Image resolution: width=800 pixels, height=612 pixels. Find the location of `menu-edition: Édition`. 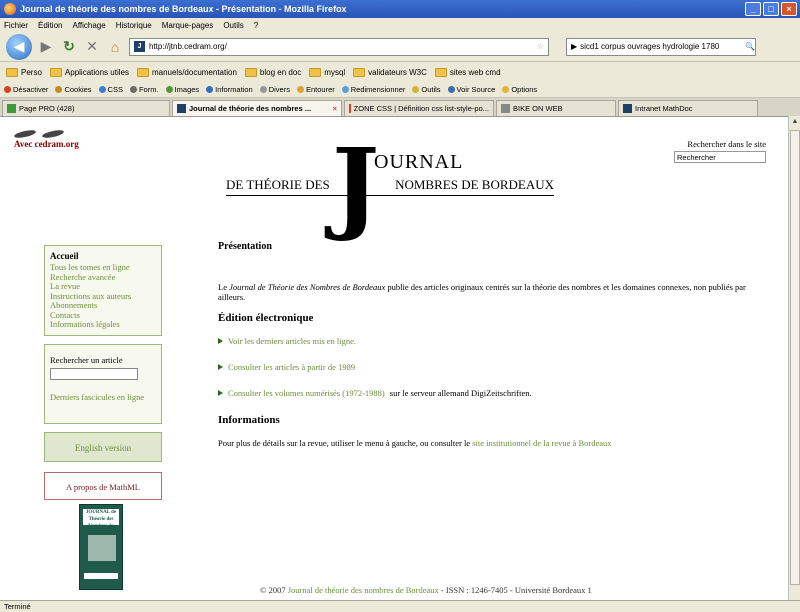

menu-edition: Édition is located at coordinates (50, 25).